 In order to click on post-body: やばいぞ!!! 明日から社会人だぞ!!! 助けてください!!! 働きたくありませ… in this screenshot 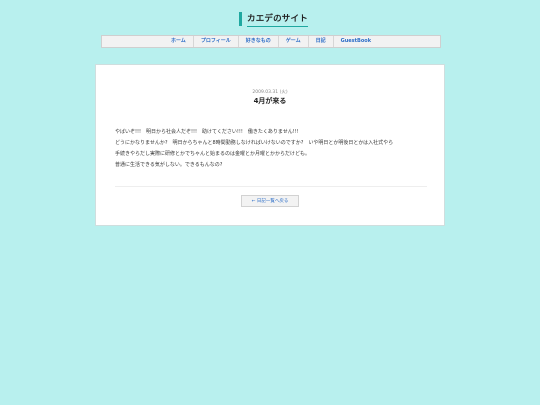, I will do `click(273, 149)`.